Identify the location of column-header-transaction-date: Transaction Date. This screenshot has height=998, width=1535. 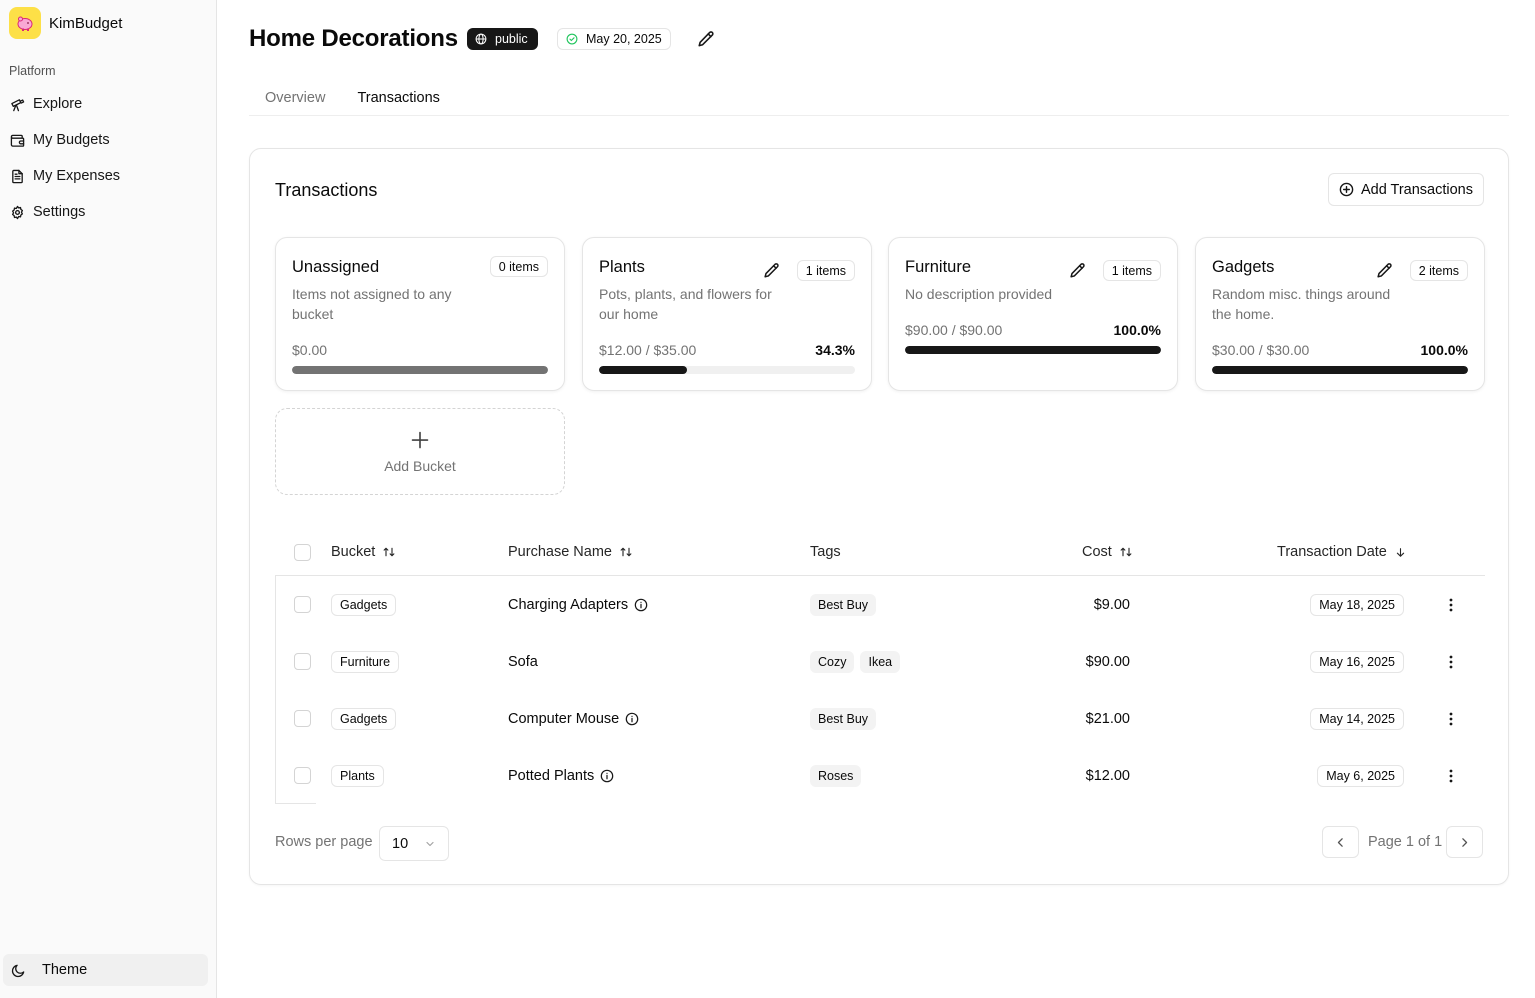
(1341, 552).